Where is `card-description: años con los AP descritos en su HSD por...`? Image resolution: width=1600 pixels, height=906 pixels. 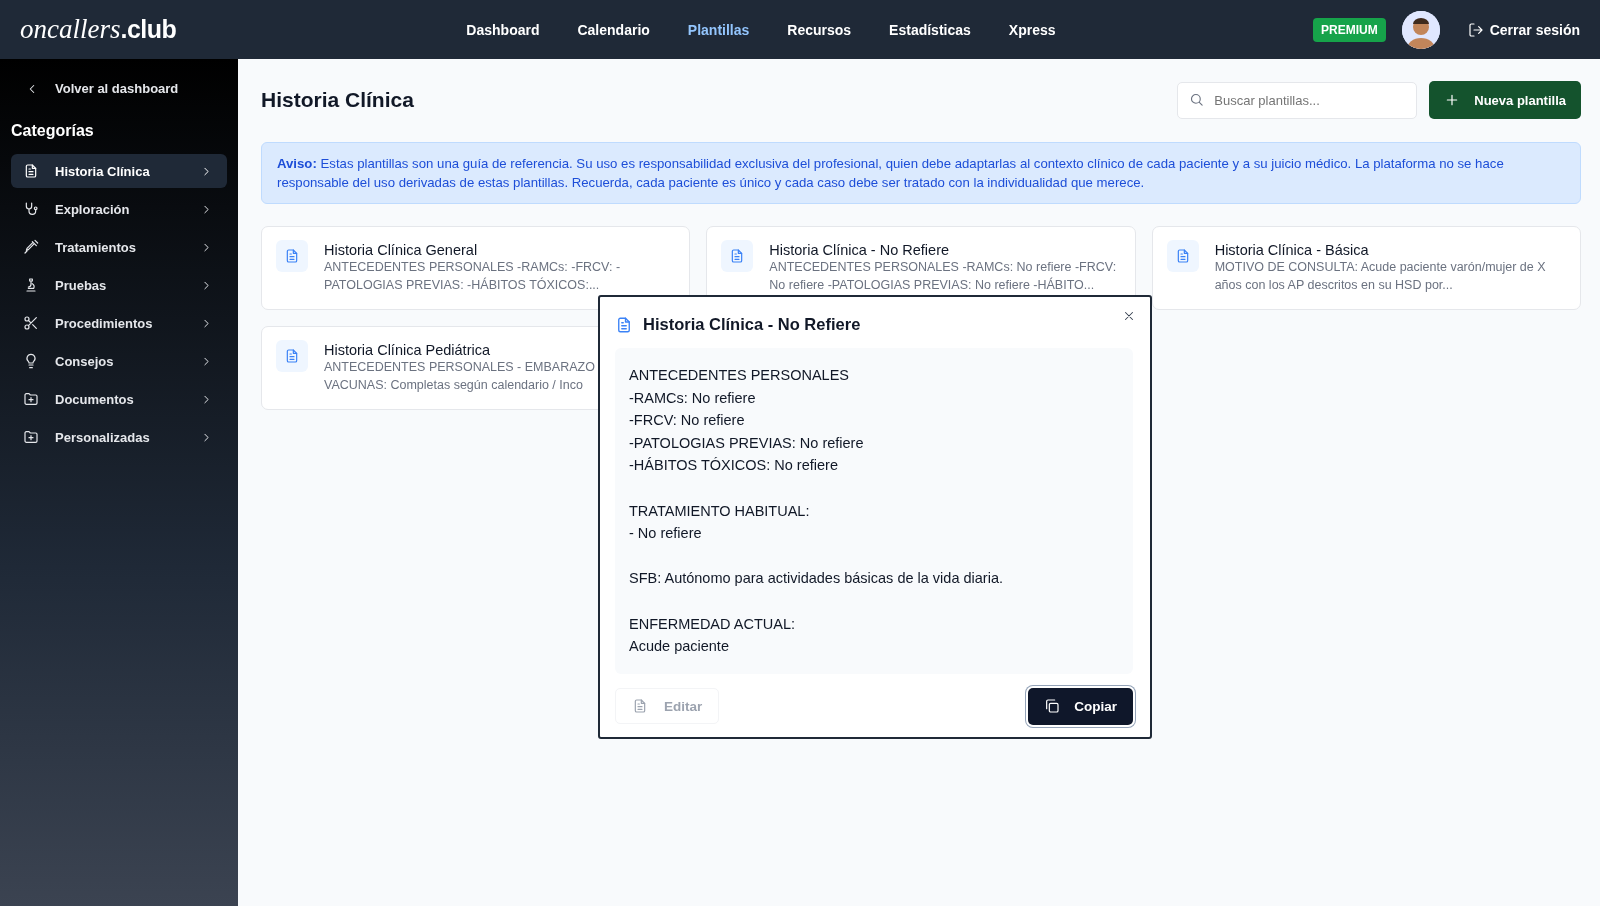
card-description: años con los AP descritos en su HSD por... is located at coordinates (1334, 285).